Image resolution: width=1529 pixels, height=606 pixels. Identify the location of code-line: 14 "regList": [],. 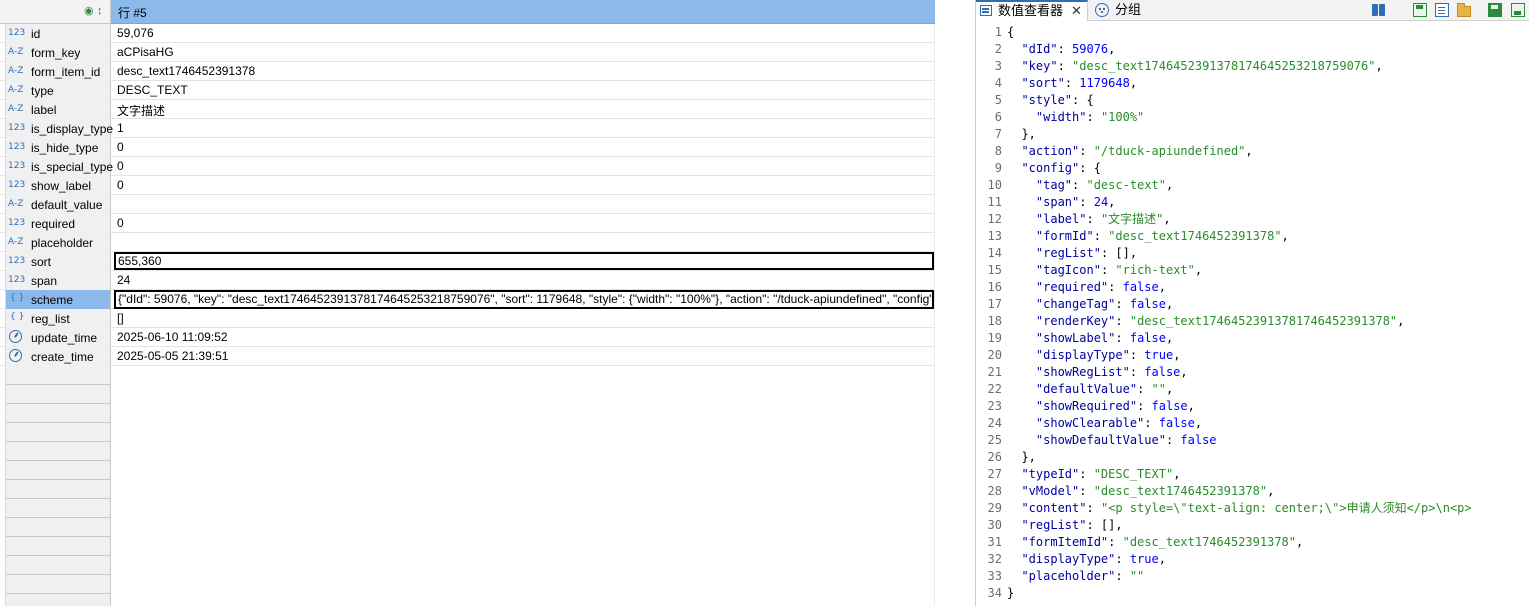
(1252, 253).